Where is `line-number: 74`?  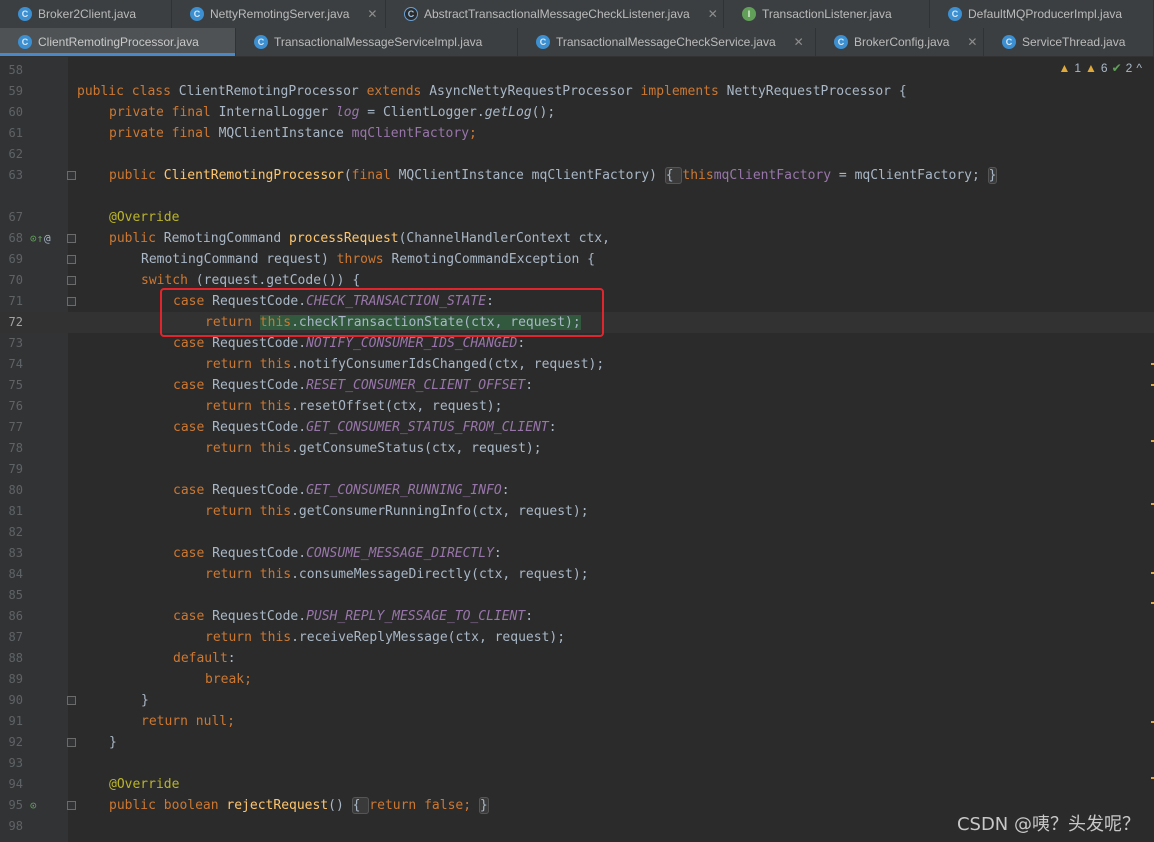
line-number: 74 is located at coordinates (15, 364).